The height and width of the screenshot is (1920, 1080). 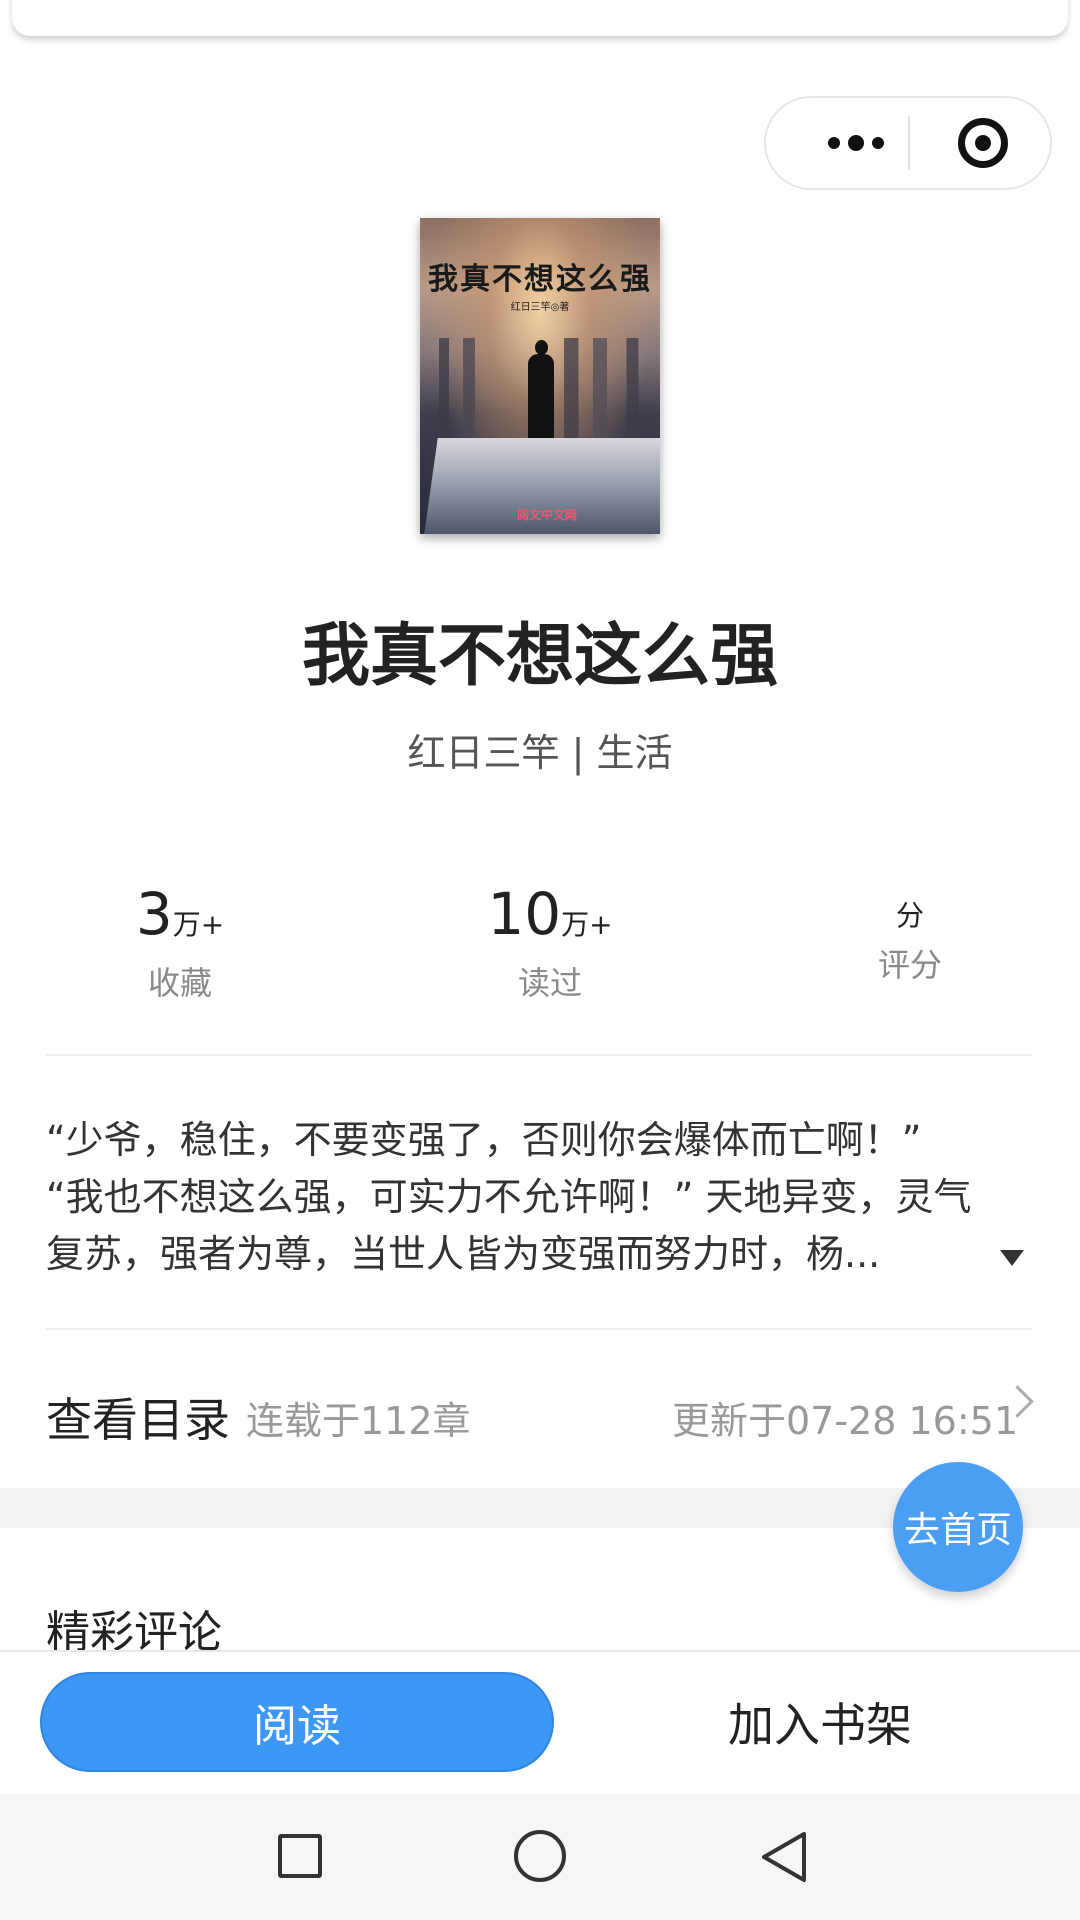 I want to click on target-circle-icon, so click(x=983, y=143).